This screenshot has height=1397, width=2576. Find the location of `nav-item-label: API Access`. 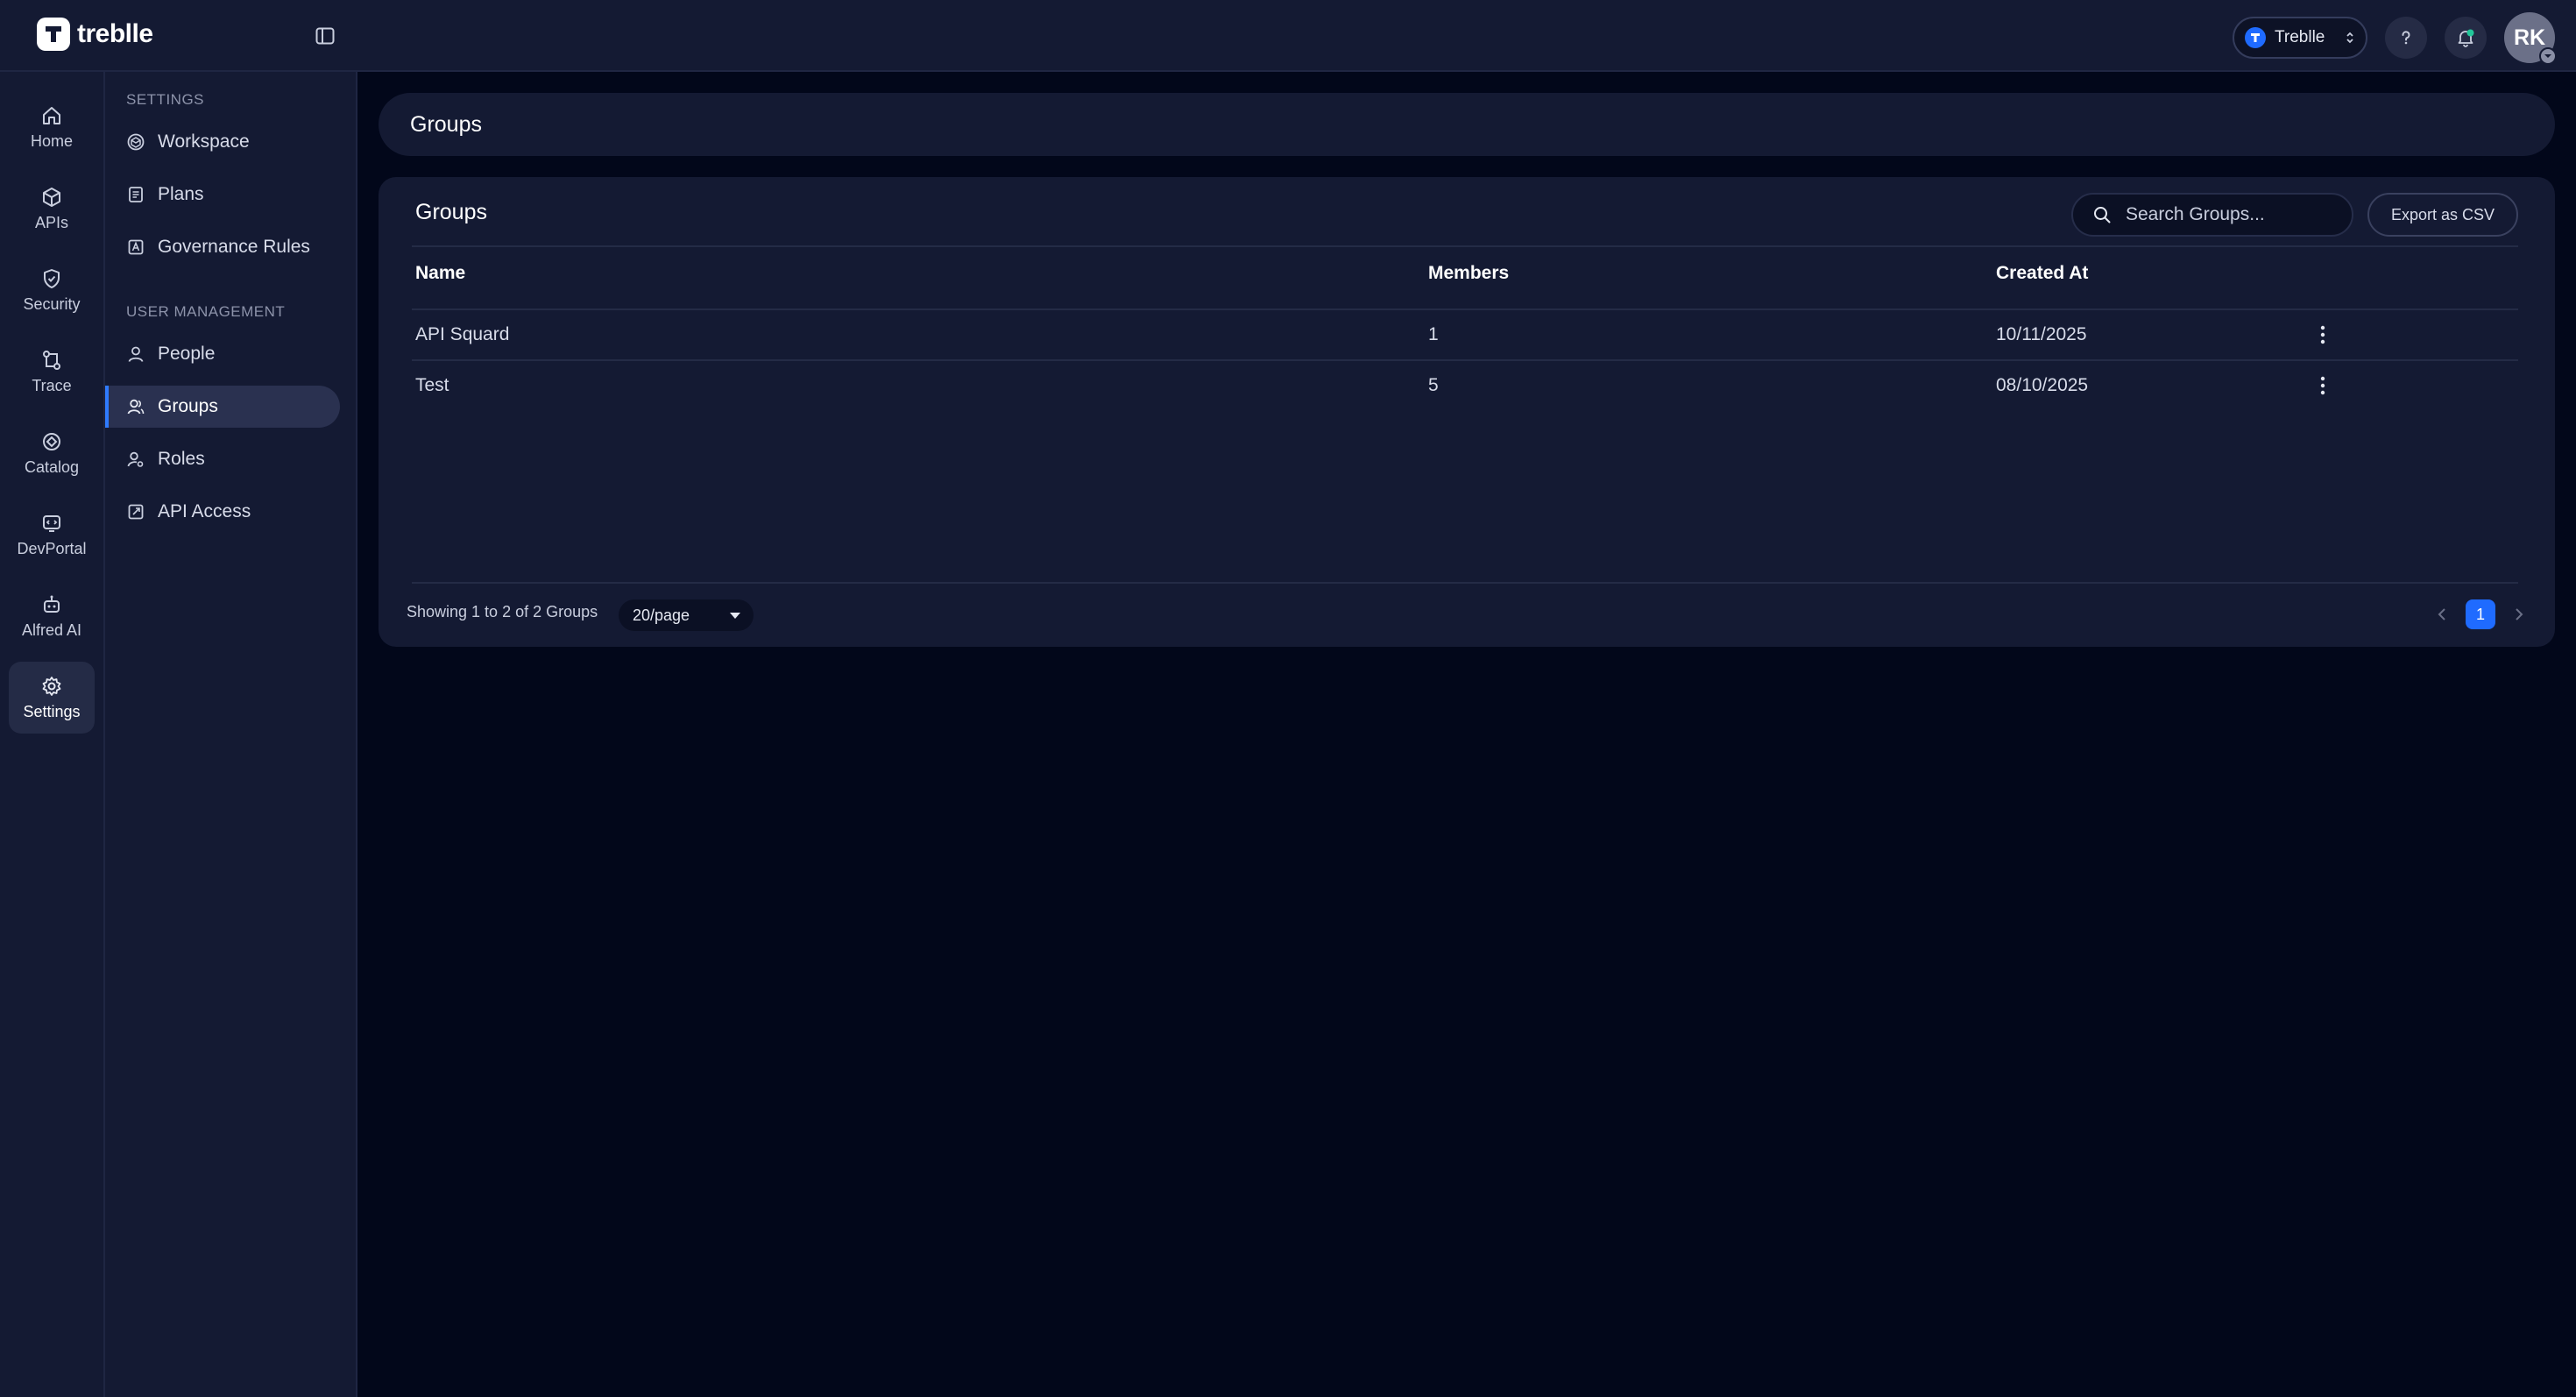

nav-item-label: API Access is located at coordinates (204, 511).